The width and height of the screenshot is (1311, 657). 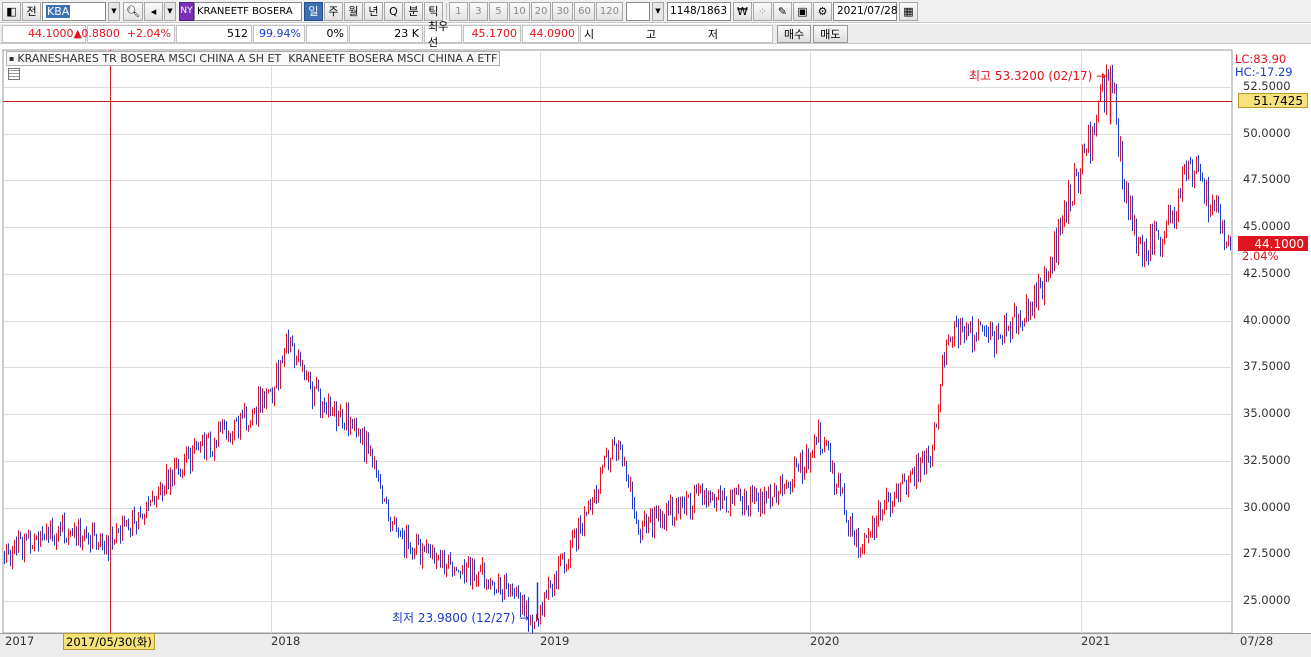 What do you see at coordinates (58, 11) in the screenshot?
I see `code-value: KBA` at bounding box center [58, 11].